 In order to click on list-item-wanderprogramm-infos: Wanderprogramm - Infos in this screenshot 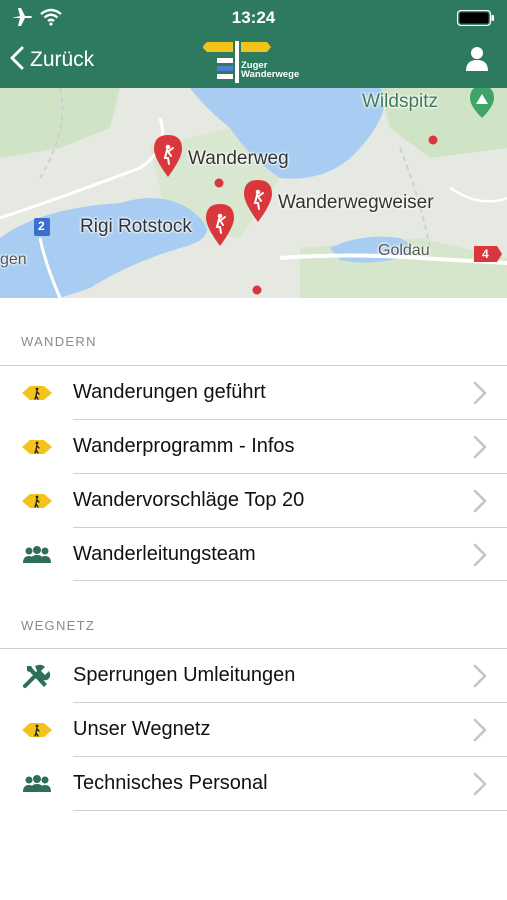, I will do `click(253, 446)`.